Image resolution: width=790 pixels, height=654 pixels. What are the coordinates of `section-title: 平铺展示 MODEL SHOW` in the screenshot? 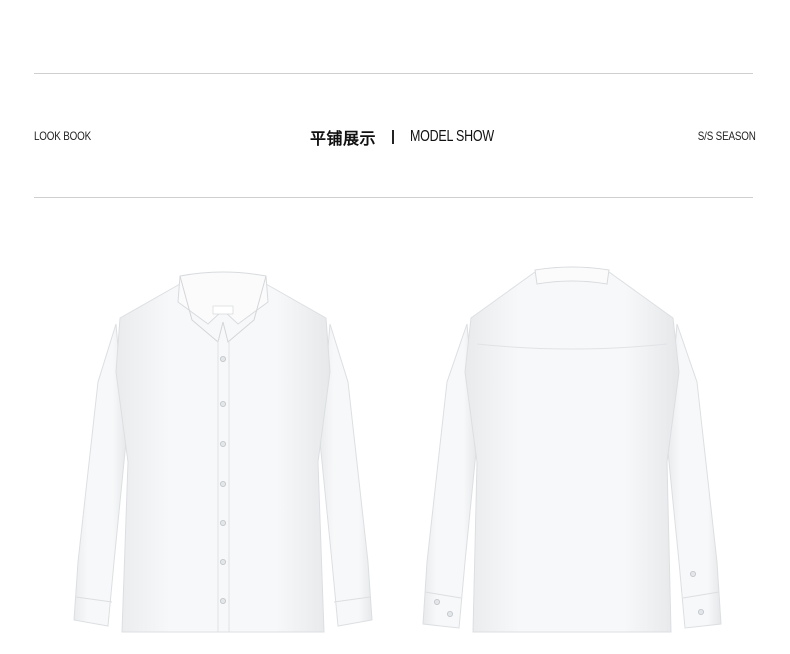 It's located at (414, 137).